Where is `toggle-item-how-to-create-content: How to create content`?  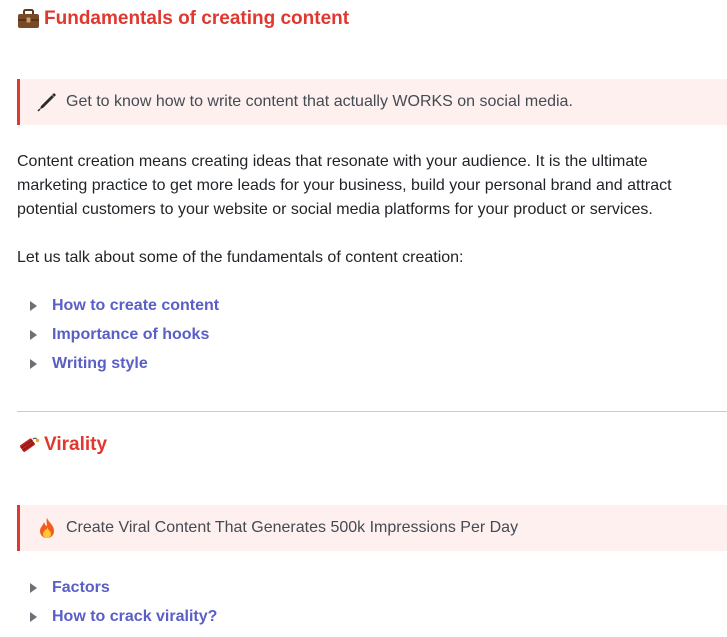
toggle-item-how-to-create-content: How to create content is located at coordinates (118, 305).